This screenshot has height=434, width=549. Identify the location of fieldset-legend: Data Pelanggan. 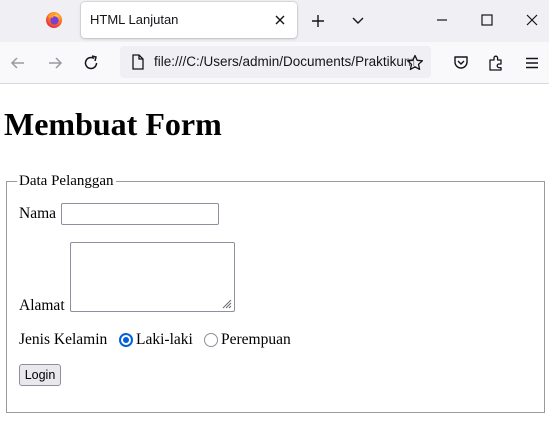
(66, 181).